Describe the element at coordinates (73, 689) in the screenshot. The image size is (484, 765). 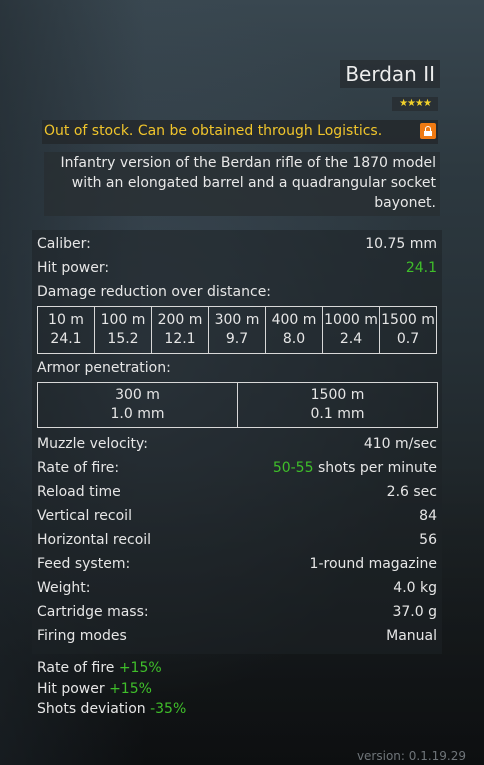
I see `bonus-label: Hit power` at that location.